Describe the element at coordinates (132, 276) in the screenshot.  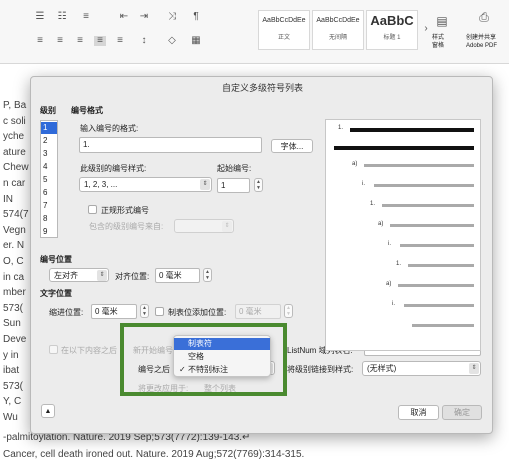
I see `aligned-at-label: 对齐位置:` at that location.